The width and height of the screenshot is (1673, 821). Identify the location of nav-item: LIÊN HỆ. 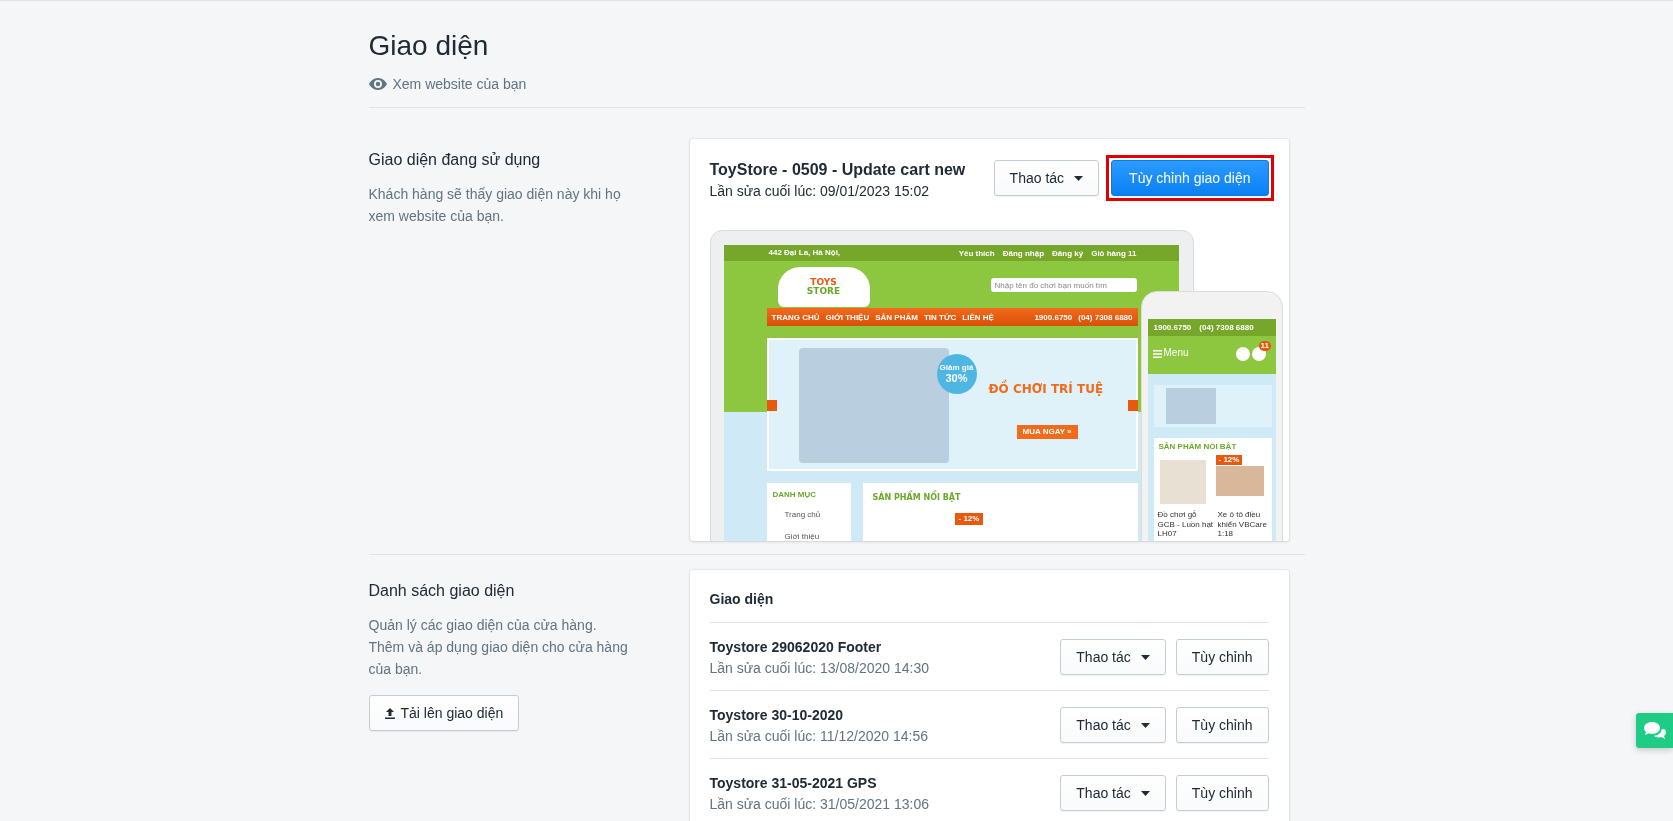
(978, 317).